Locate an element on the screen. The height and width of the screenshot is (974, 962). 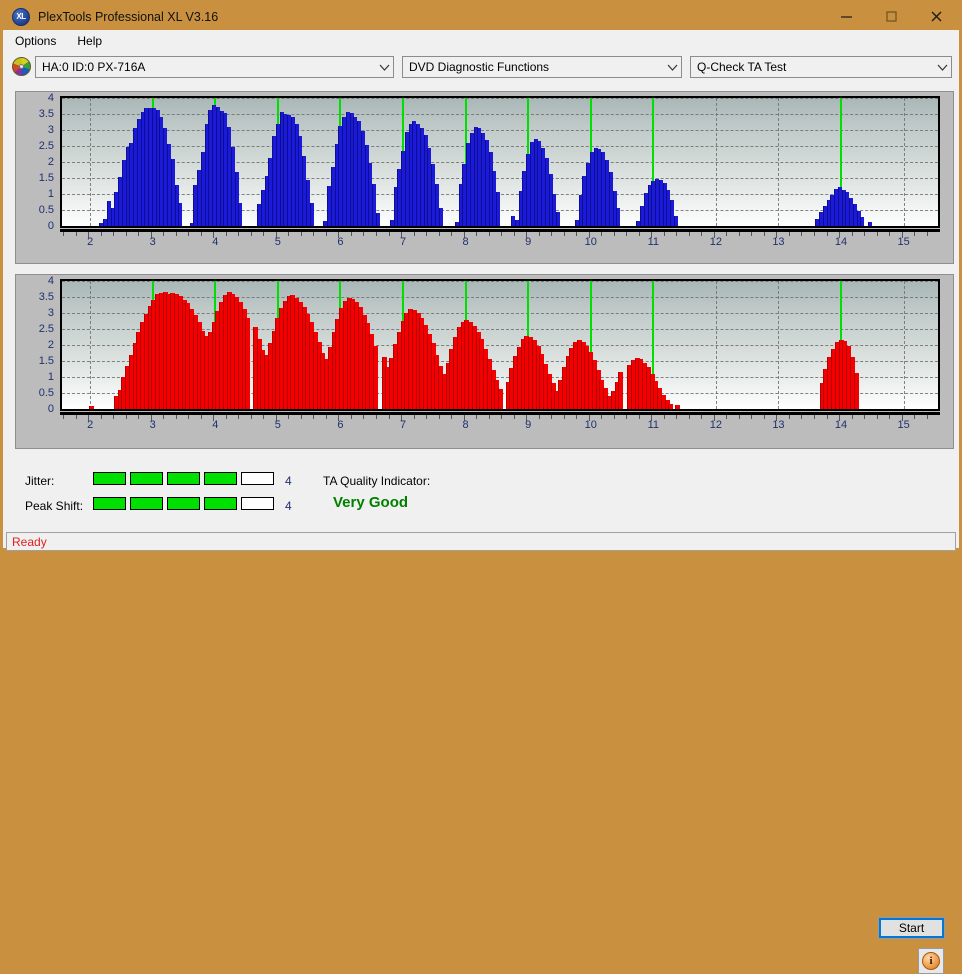
status-text: Ready is located at coordinates (29, 541).